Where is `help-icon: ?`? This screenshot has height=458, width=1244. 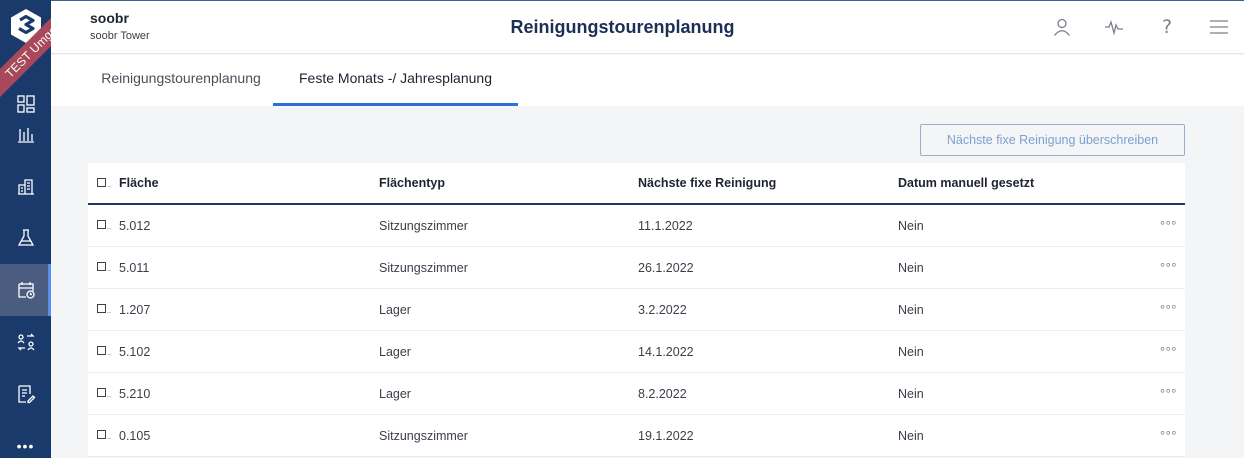
help-icon: ? is located at coordinates (1167, 27).